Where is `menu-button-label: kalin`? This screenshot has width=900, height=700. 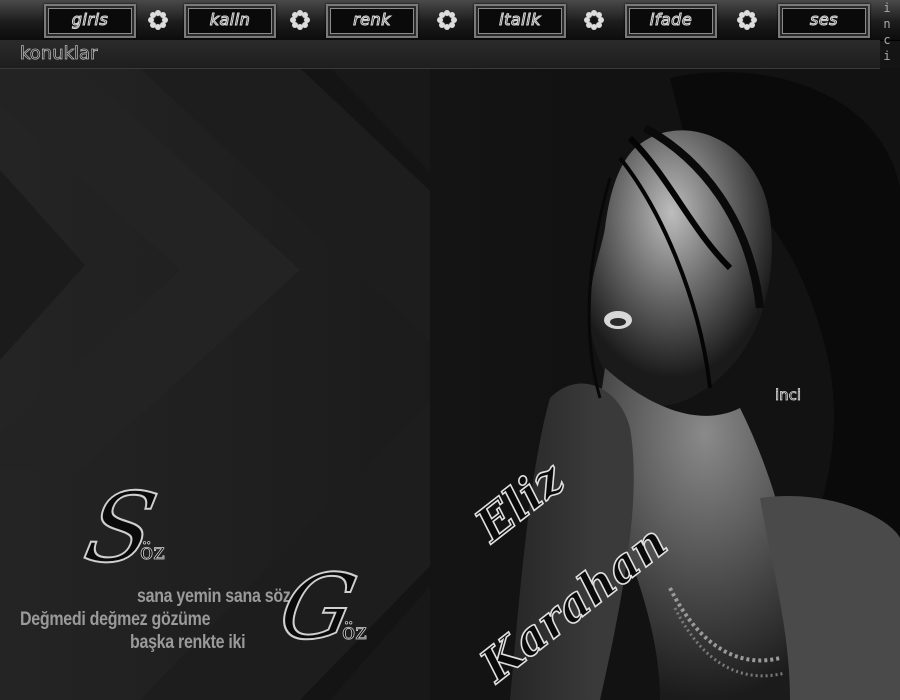
menu-button-label: kalin is located at coordinates (230, 20).